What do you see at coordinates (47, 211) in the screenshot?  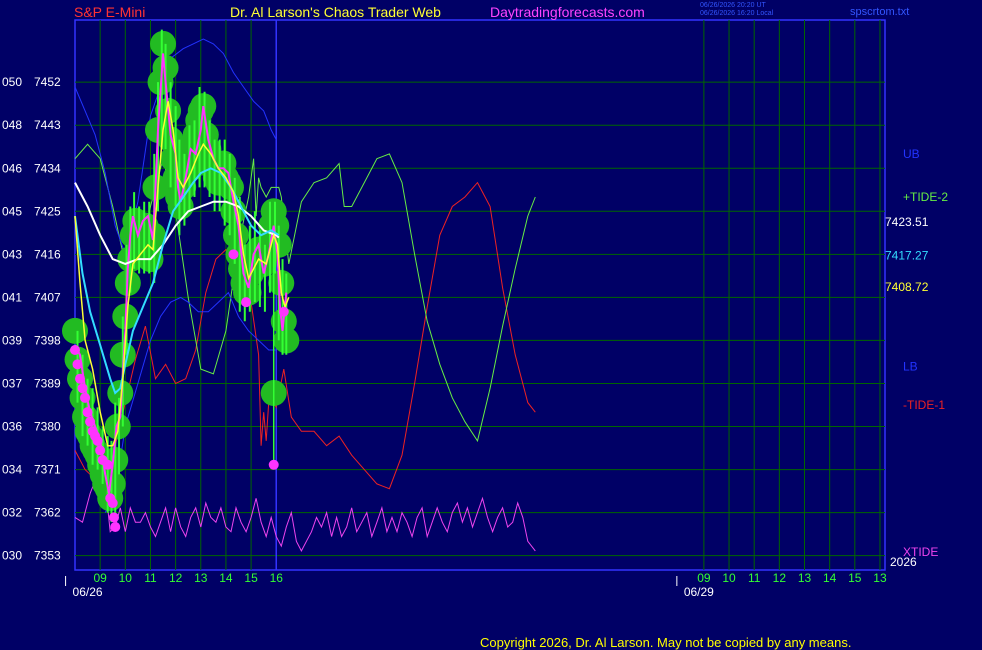 I see `y-tick-label-price: 7425` at bounding box center [47, 211].